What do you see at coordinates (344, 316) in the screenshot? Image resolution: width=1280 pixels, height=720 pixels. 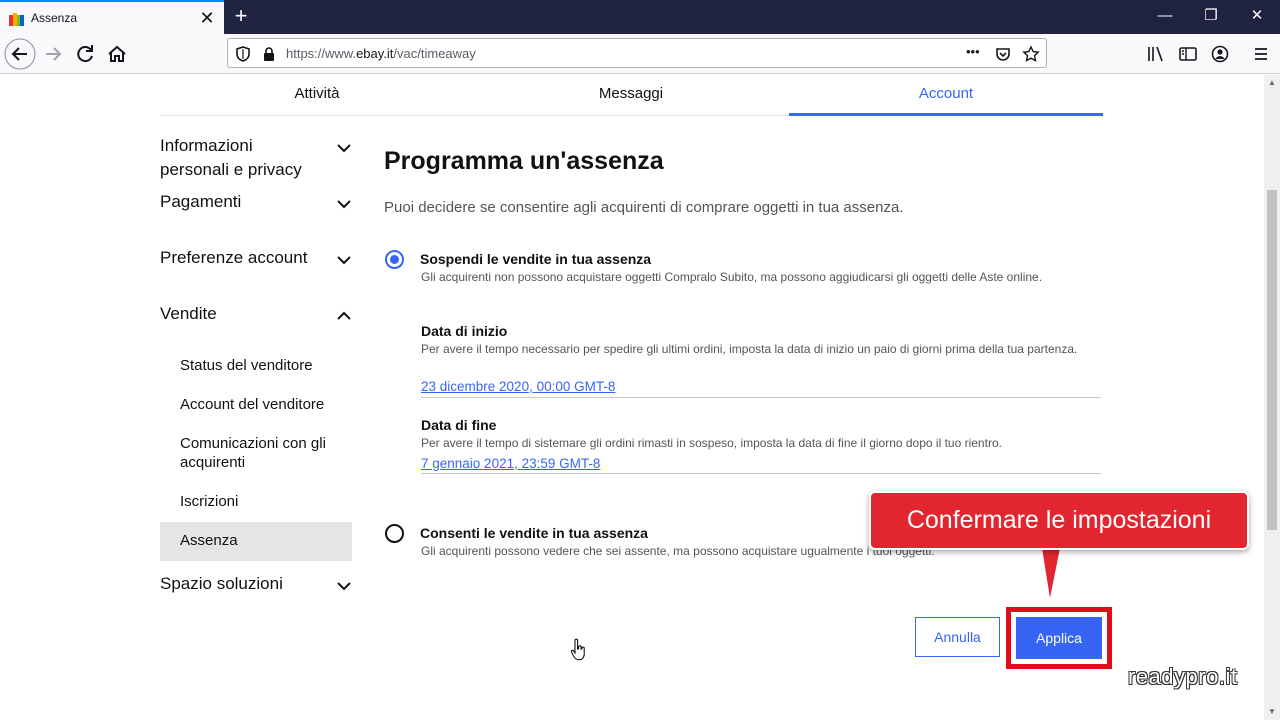 I see `chevron-up-icon` at bounding box center [344, 316].